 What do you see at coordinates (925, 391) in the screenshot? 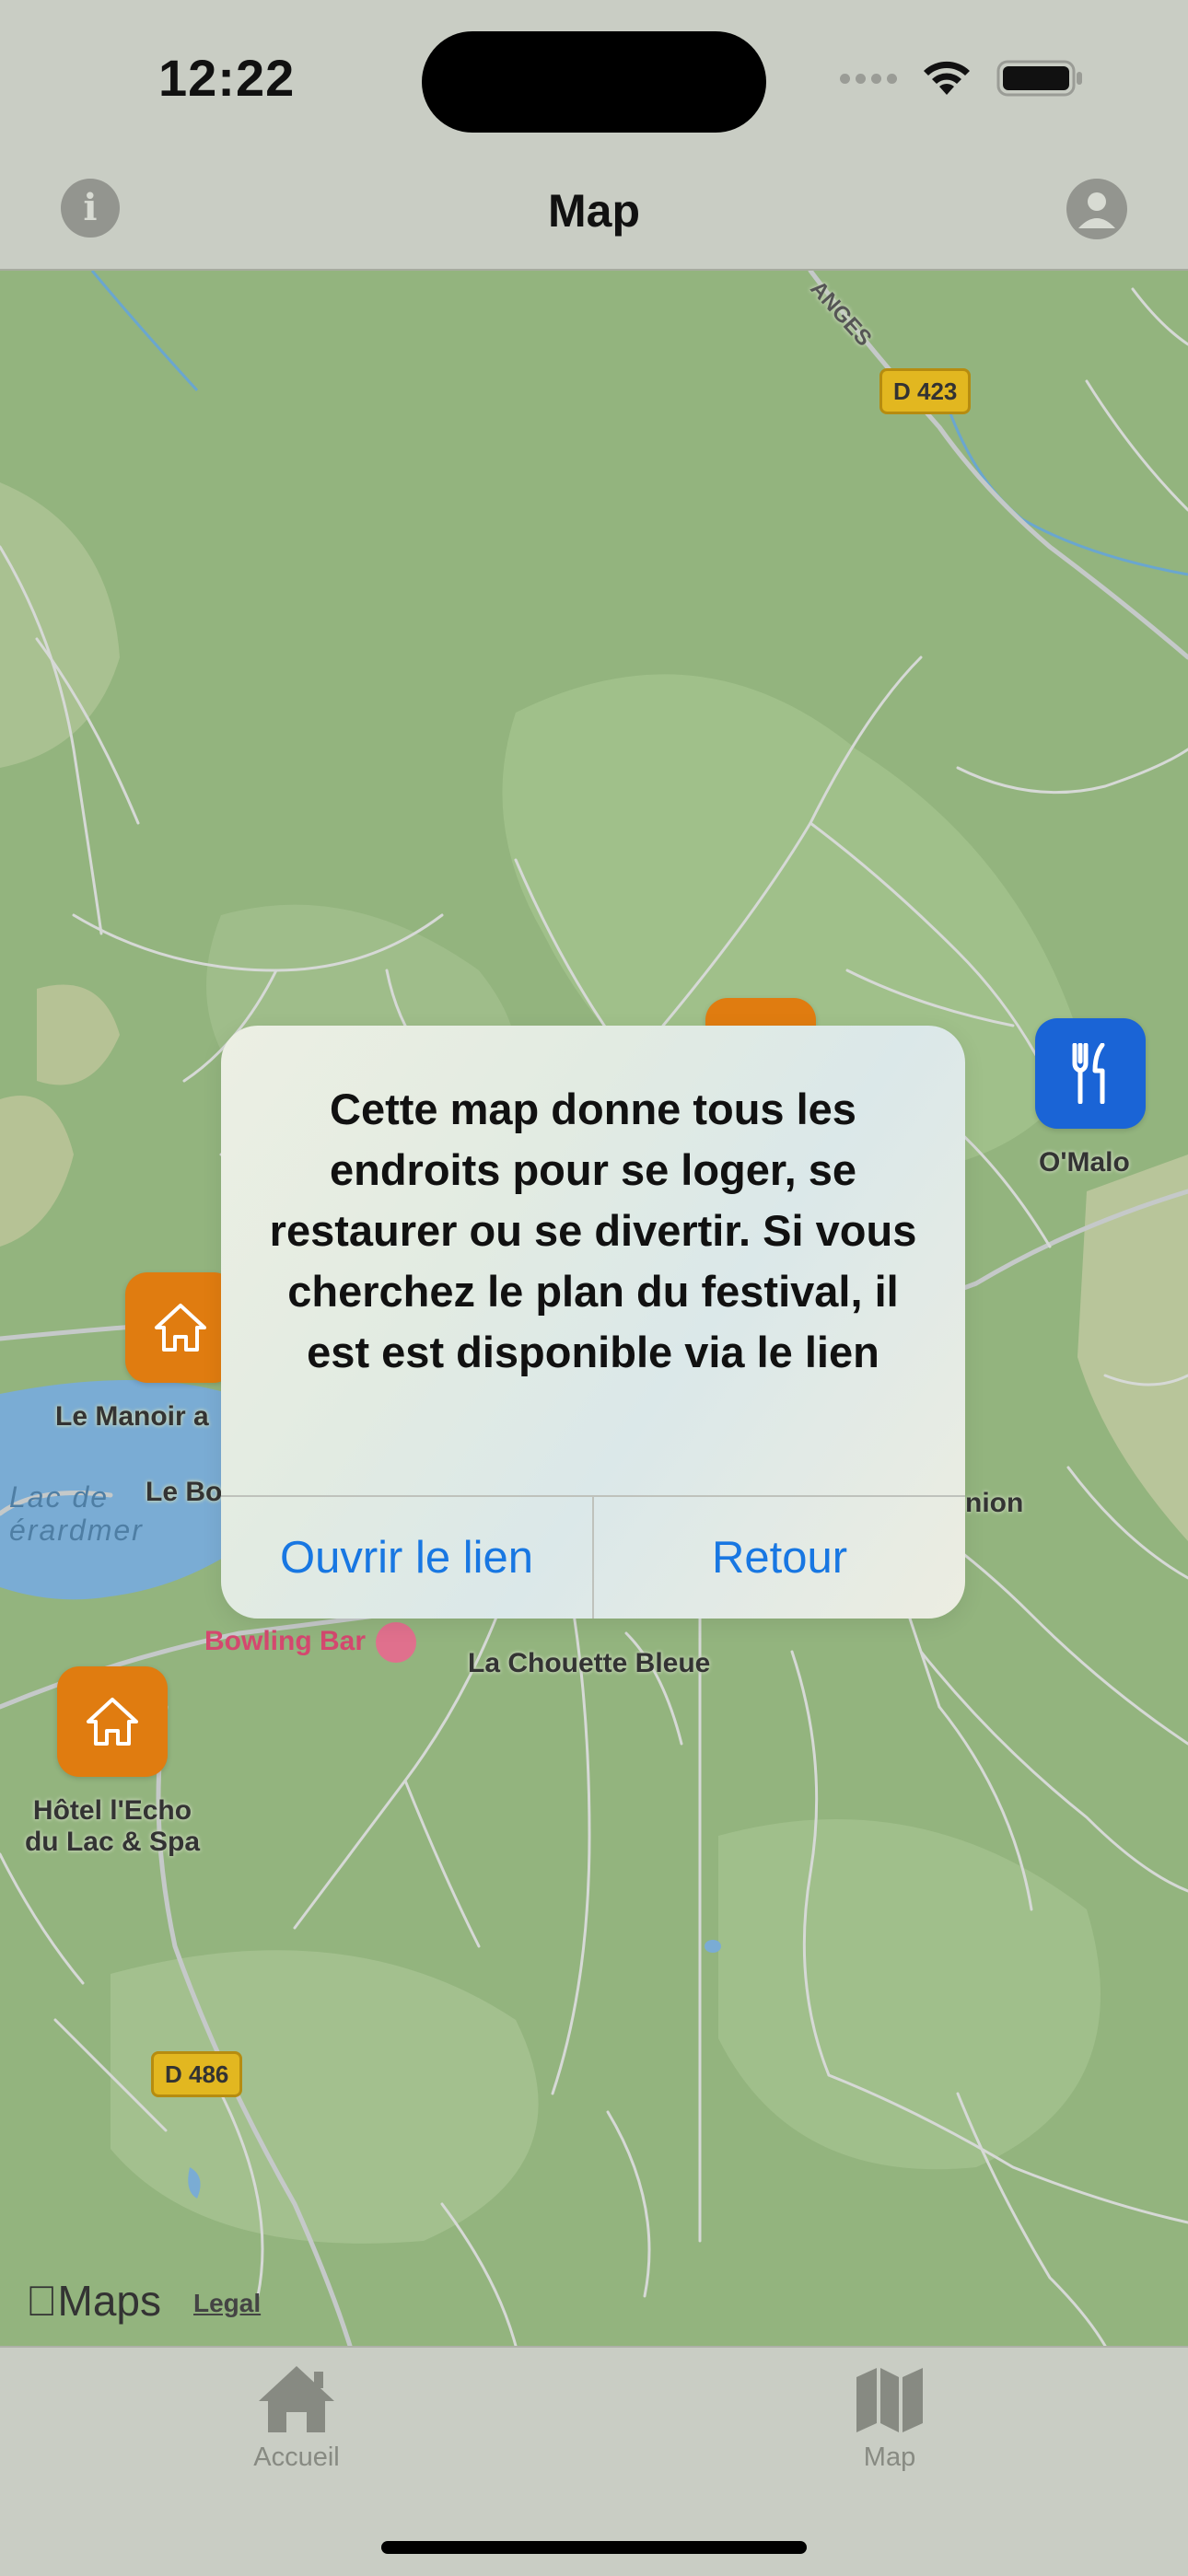
I see `road-label-d423: D 423` at bounding box center [925, 391].